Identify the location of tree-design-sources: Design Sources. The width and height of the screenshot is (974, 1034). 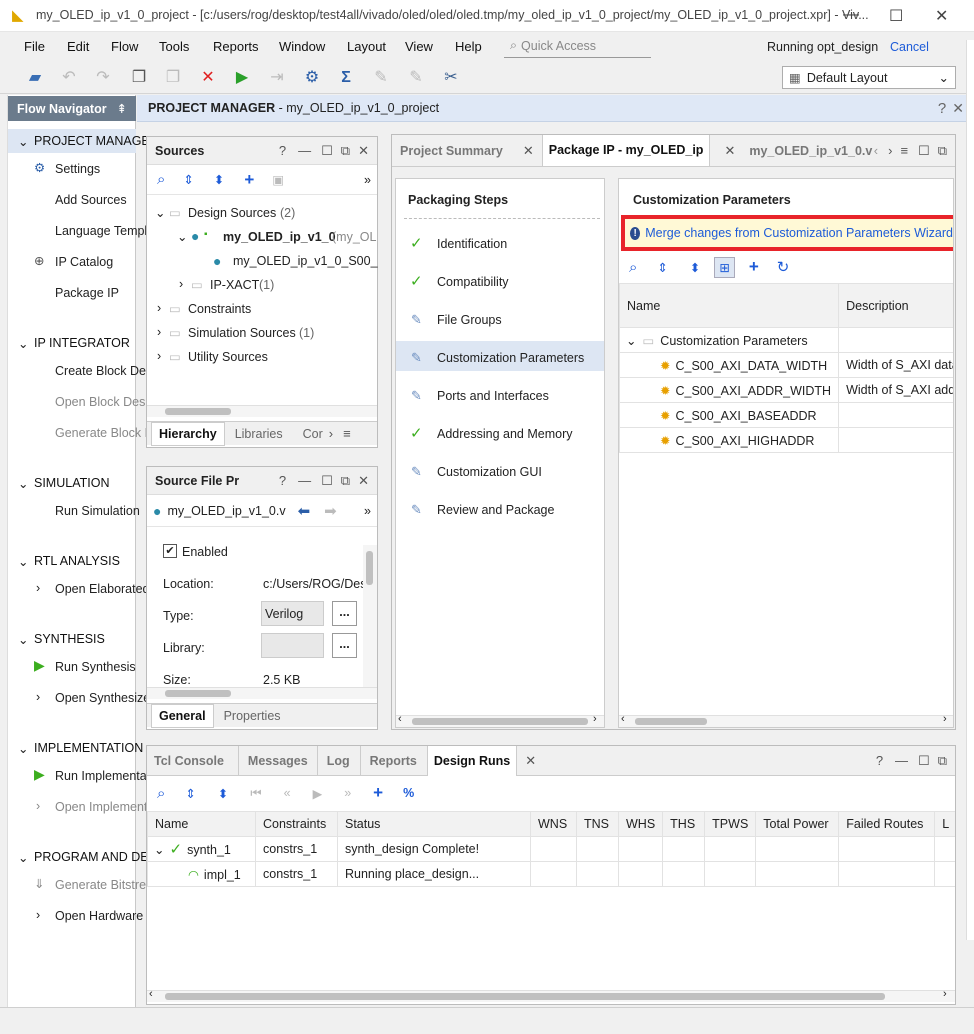
(232, 213).